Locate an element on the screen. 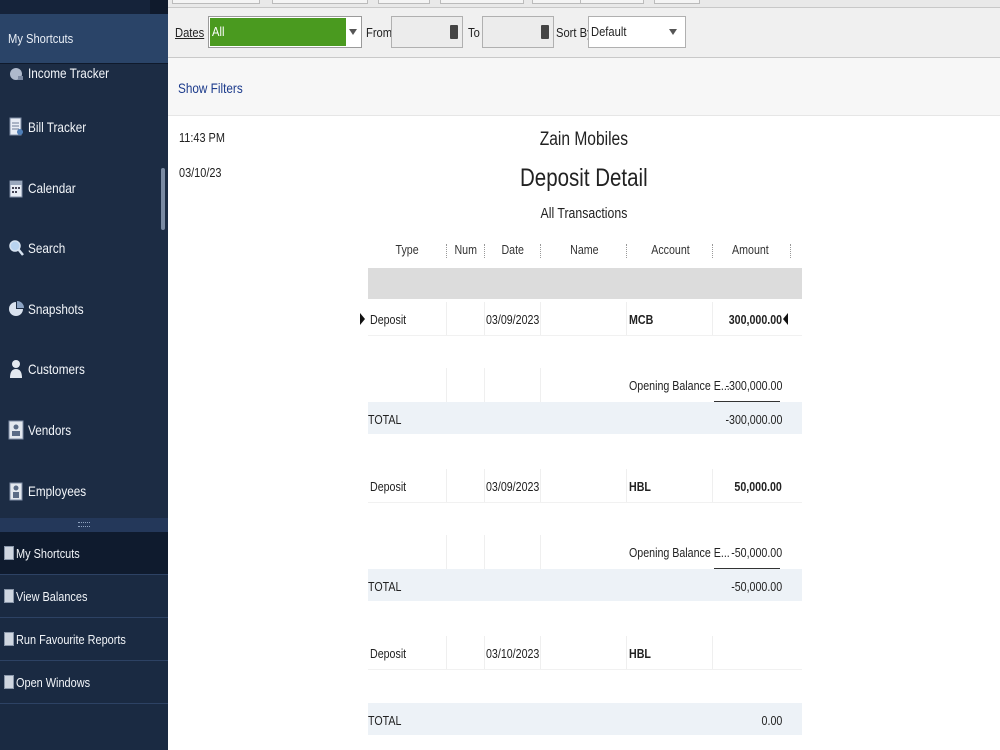 This screenshot has height=750, width=1000. cell-total-amount: 0.00 is located at coordinates (771, 720).